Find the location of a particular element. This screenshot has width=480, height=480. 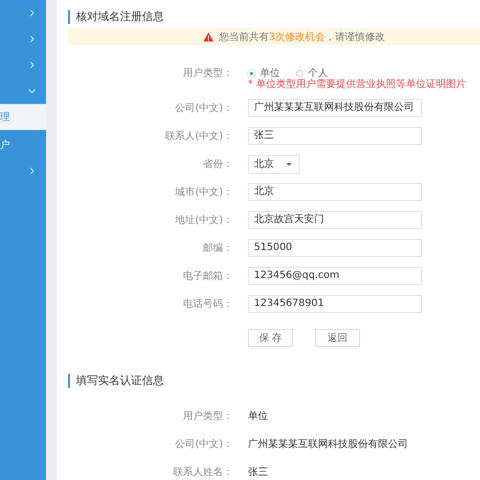

province-dropdown: 北京 is located at coordinates (274, 164).